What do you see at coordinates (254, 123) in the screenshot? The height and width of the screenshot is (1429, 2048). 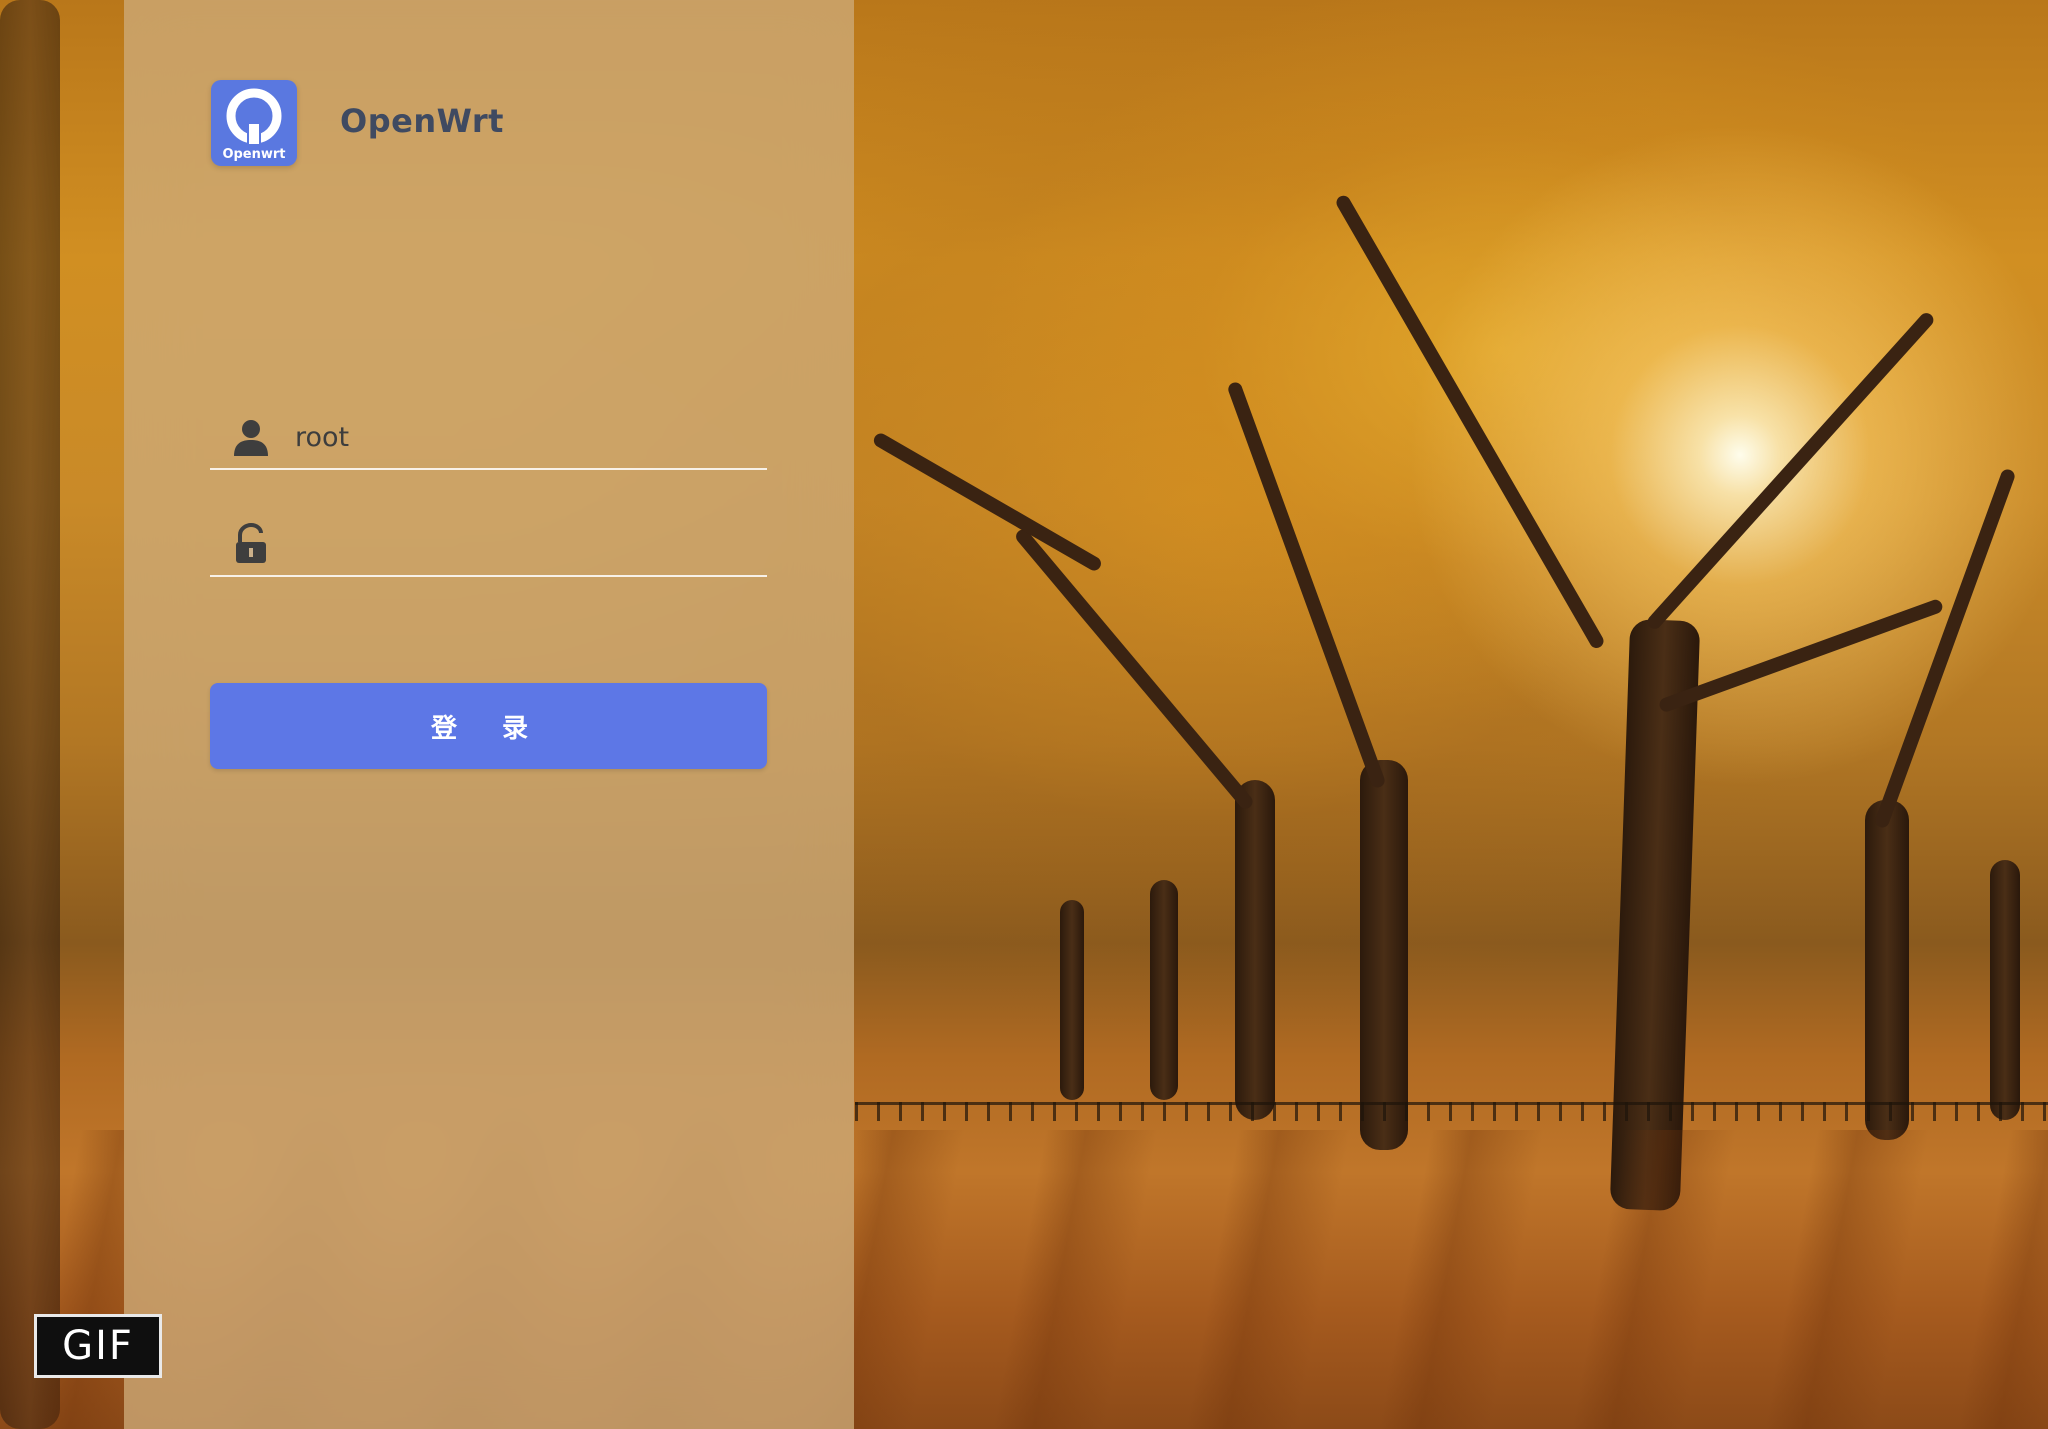 I see `openwrt-logo: Openwrt` at bounding box center [254, 123].